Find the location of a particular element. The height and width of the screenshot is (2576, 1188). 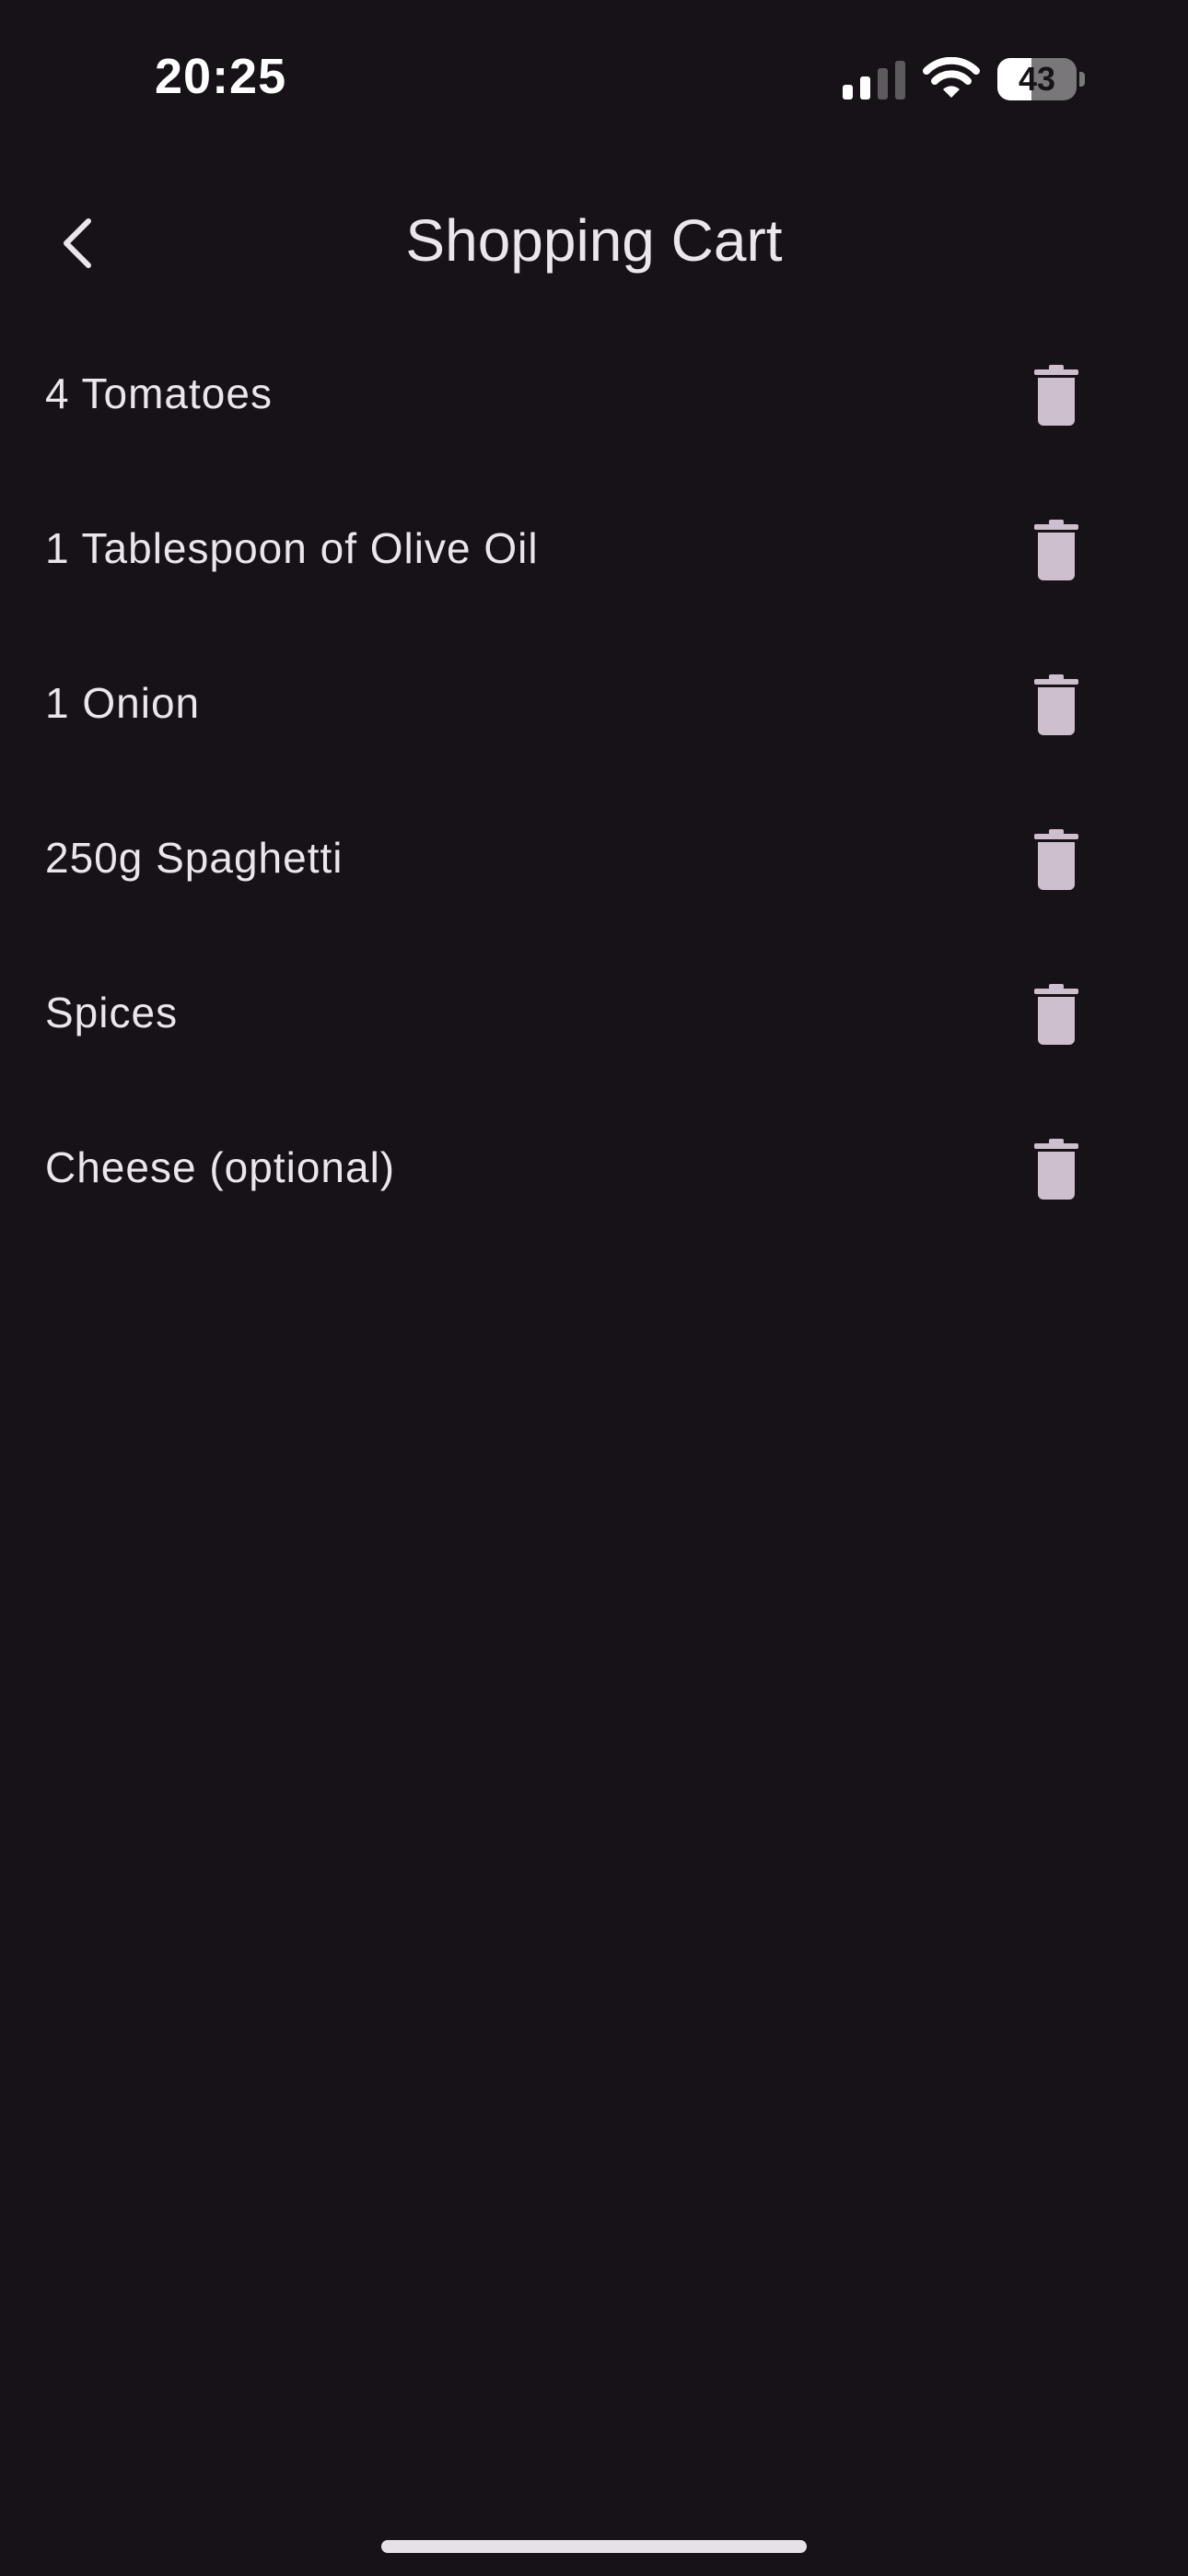

battery-body: 43 is located at coordinates (1037, 79).